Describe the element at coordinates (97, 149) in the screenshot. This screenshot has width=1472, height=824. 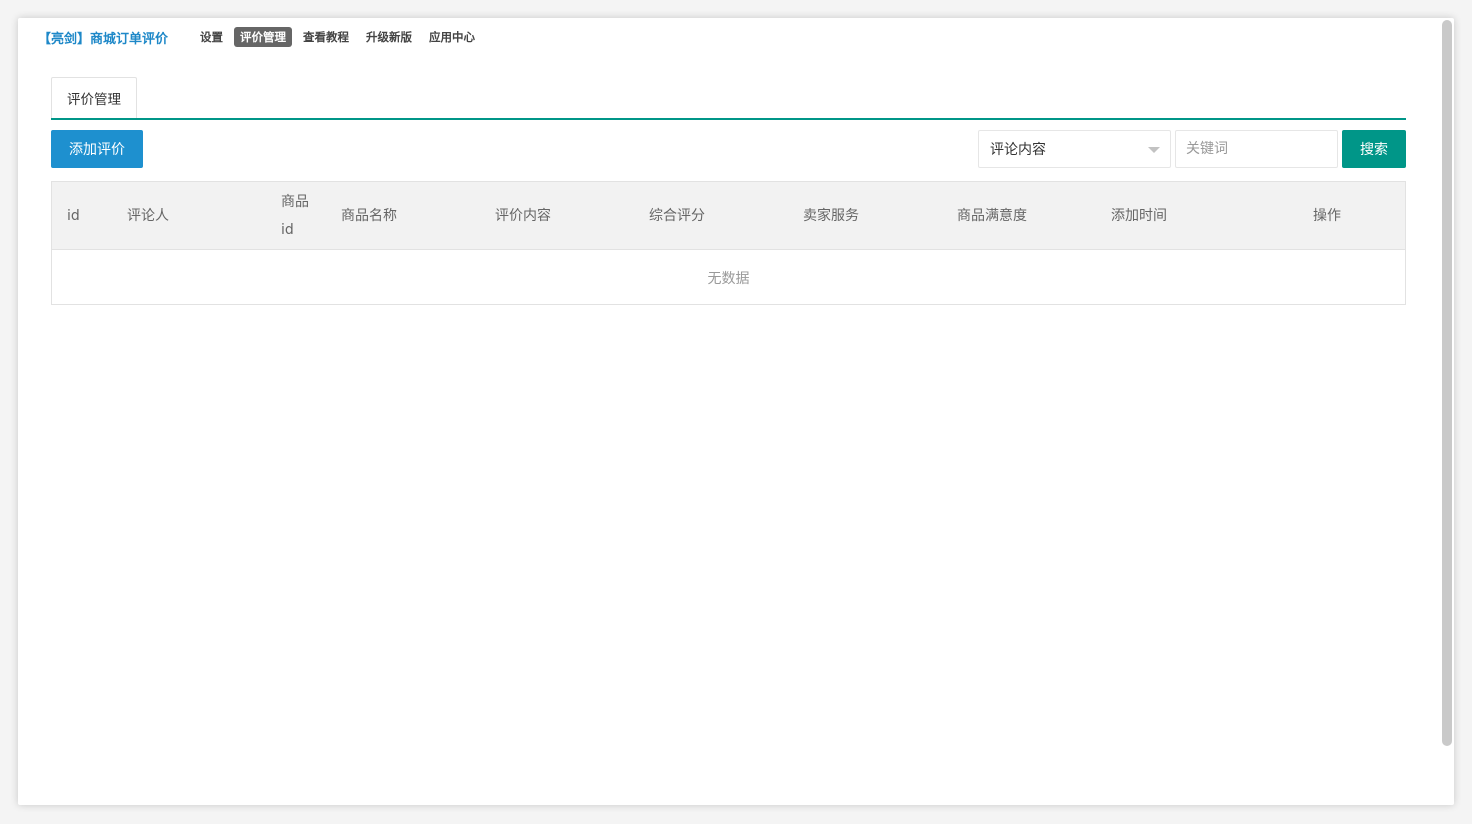
I see `add-review-button: 添加评价` at that location.